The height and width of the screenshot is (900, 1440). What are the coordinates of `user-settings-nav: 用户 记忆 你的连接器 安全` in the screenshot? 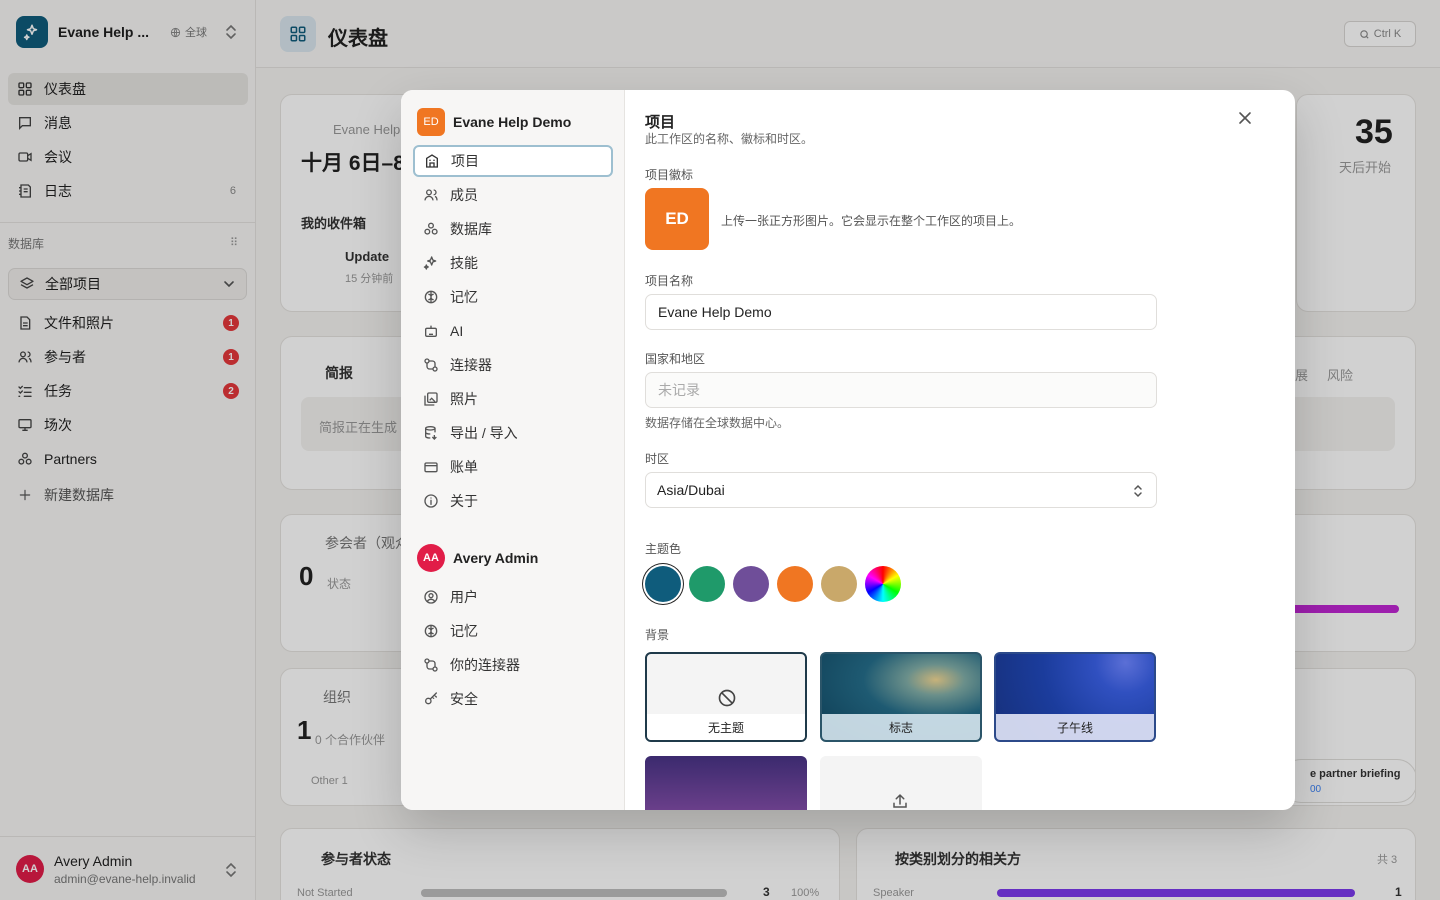 It's located at (513, 649).